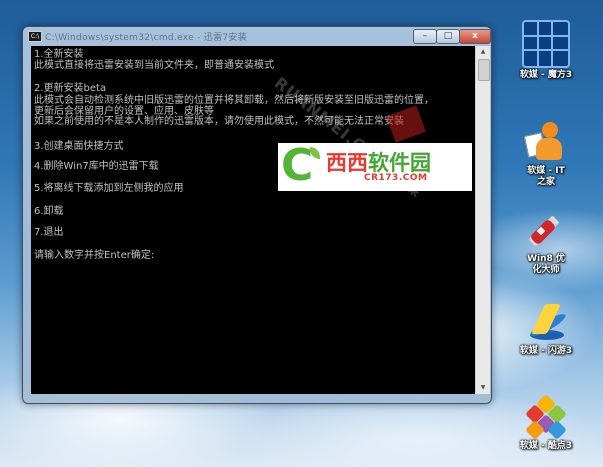  Describe the element at coordinates (70, 88) in the screenshot. I see `console-line: 2.更新安装beta` at that location.